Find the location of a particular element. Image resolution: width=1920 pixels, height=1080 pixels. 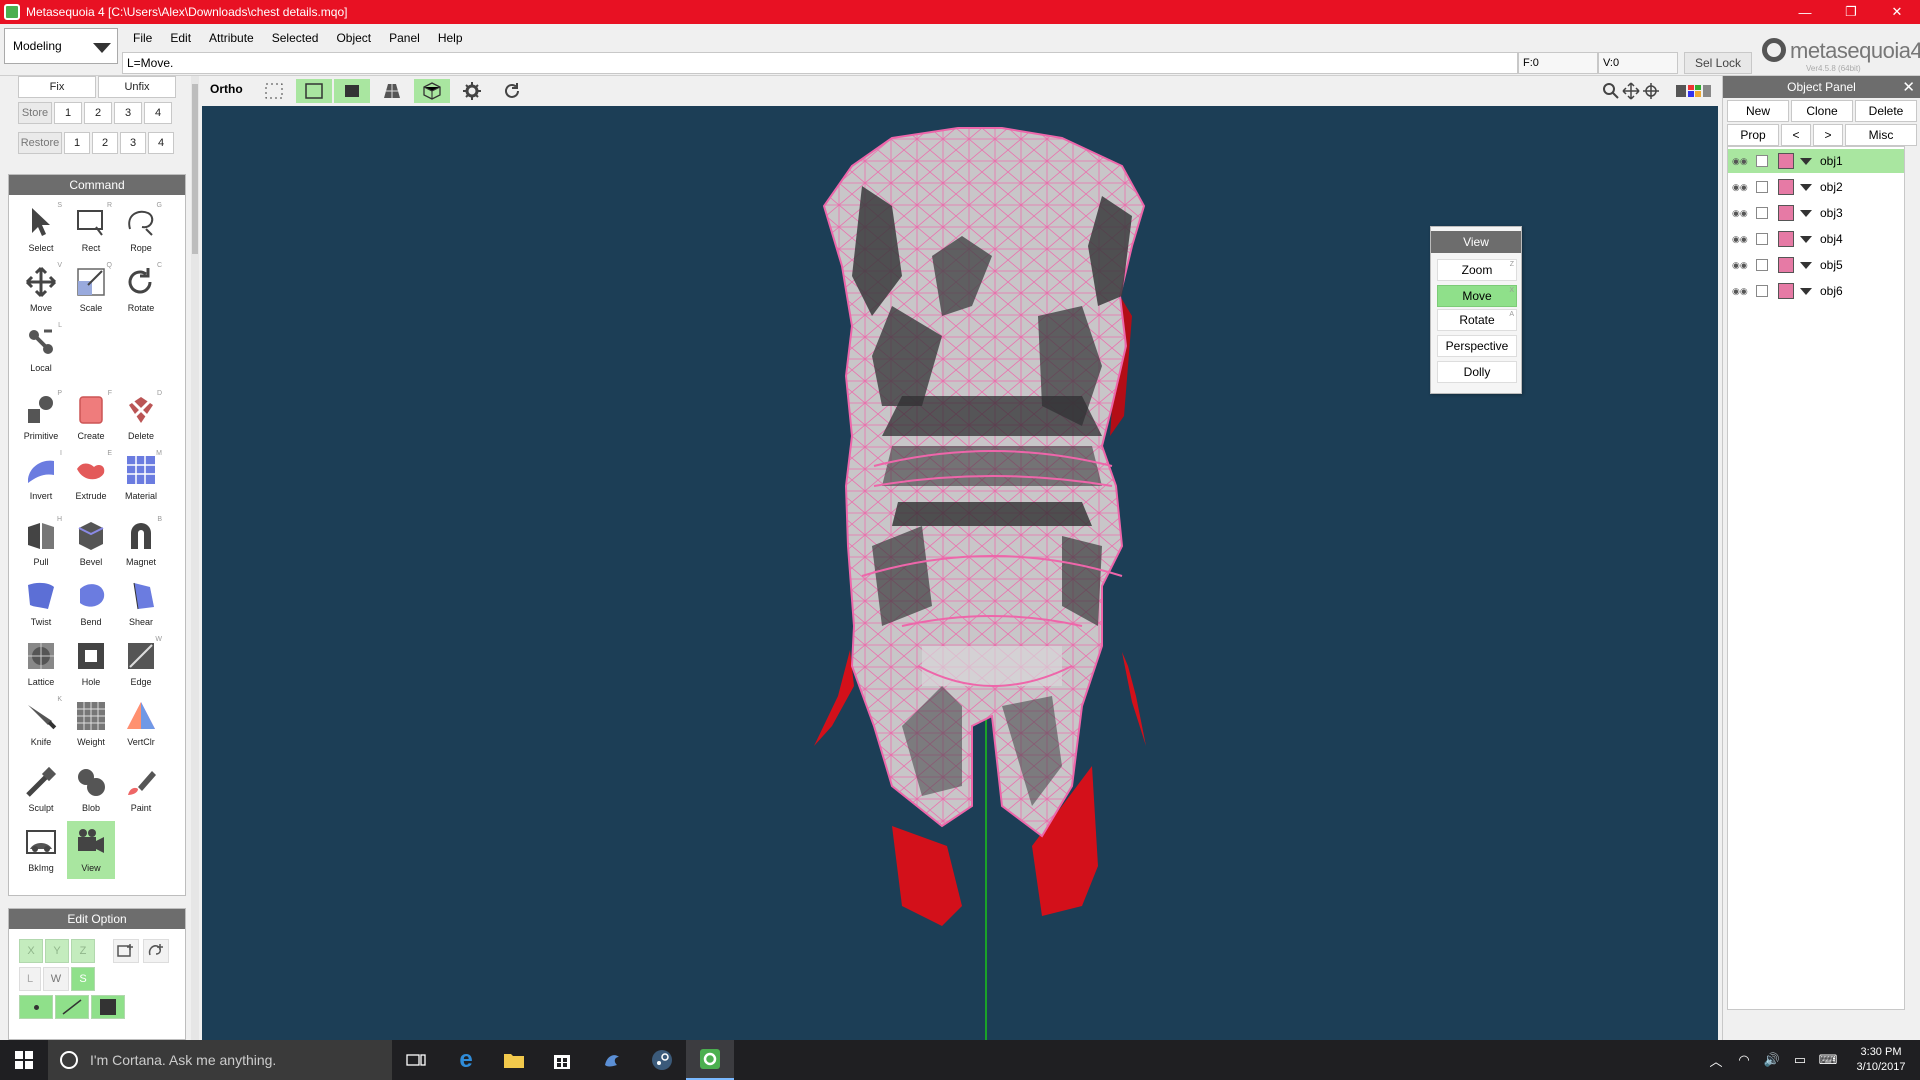

axis-x-toggle: X is located at coordinates (31, 951).